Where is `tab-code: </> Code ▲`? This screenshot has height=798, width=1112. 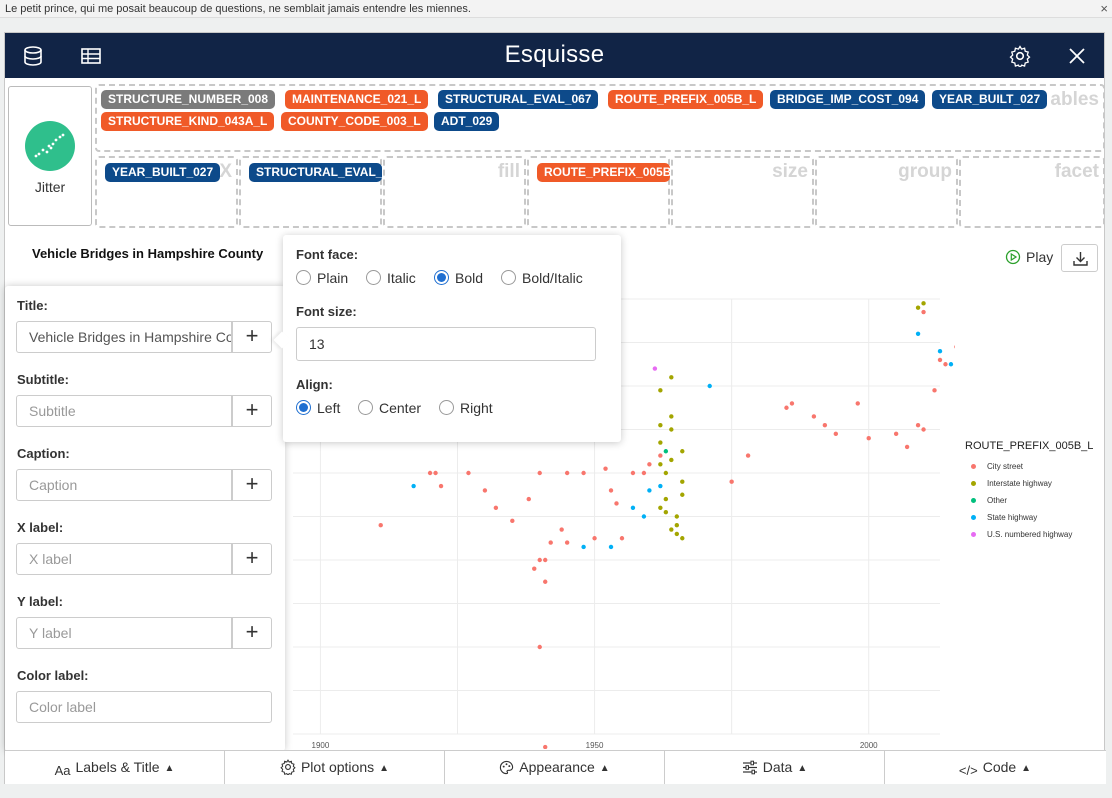 tab-code: </> Code ▲ is located at coordinates (995, 767).